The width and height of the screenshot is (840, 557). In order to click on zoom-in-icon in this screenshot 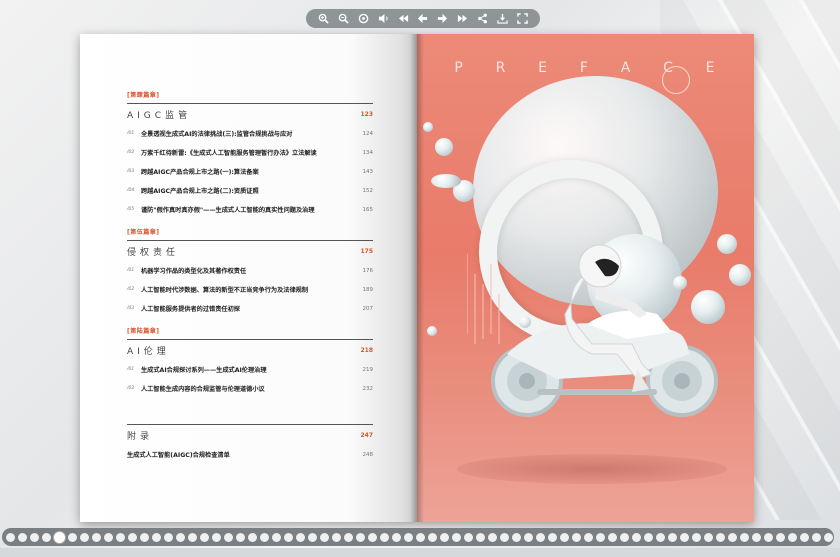, I will do `click(324, 19)`.